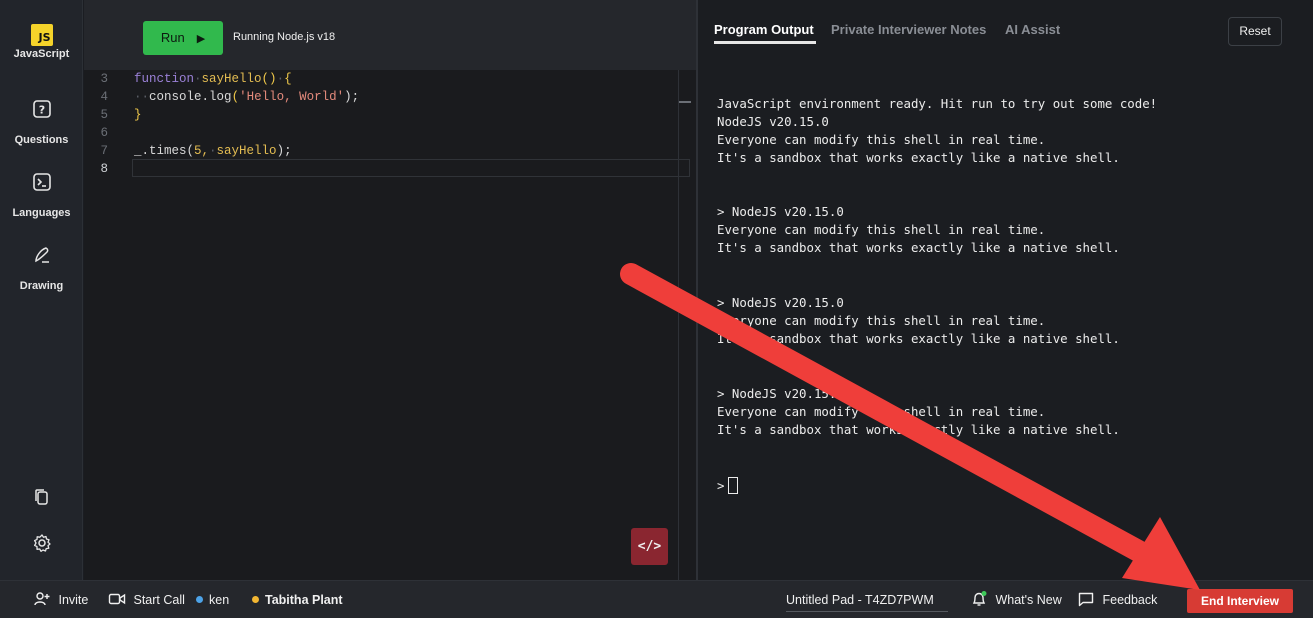 The width and height of the screenshot is (1313, 618). What do you see at coordinates (164, 151) in the screenshot?
I see `code-token: _.times(` at bounding box center [164, 151].